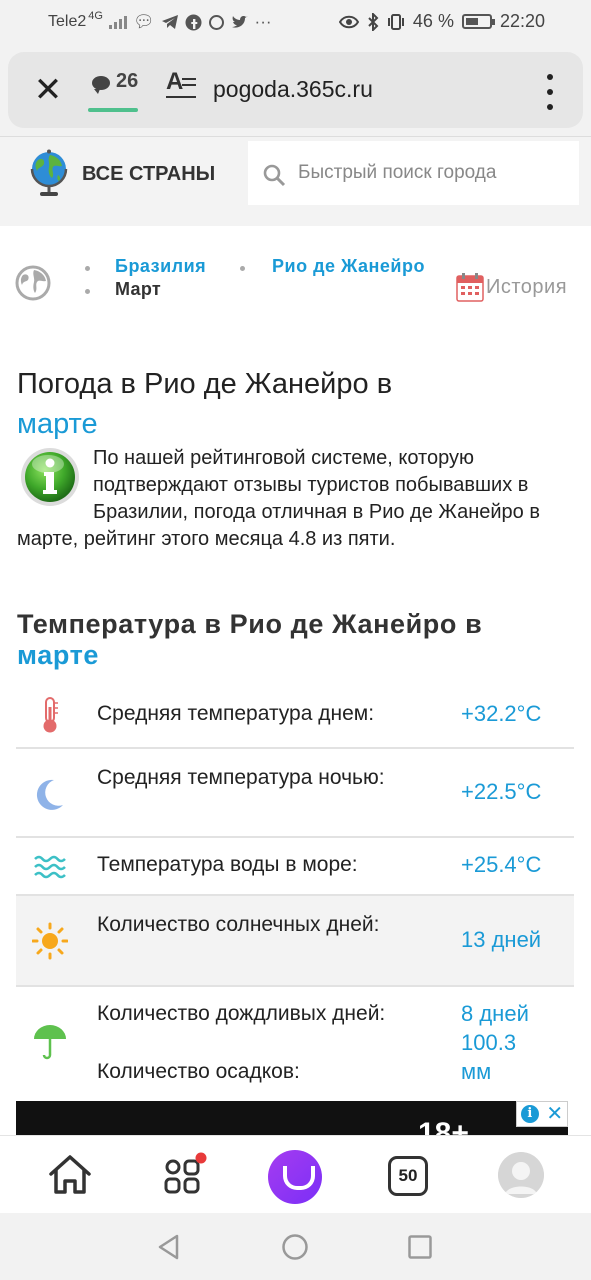 This screenshot has width=591, height=1280. Describe the element at coordinates (292, 1118) in the screenshot. I see `ad-banner: 18+ i ✕` at that location.